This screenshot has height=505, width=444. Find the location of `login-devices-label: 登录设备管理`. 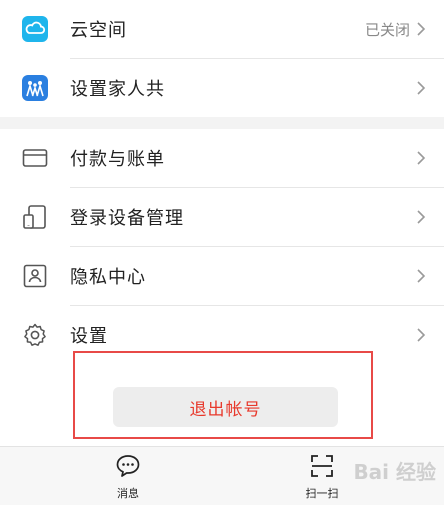

login-devices-label: 登录设备管理 is located at coordinates (127, 218).